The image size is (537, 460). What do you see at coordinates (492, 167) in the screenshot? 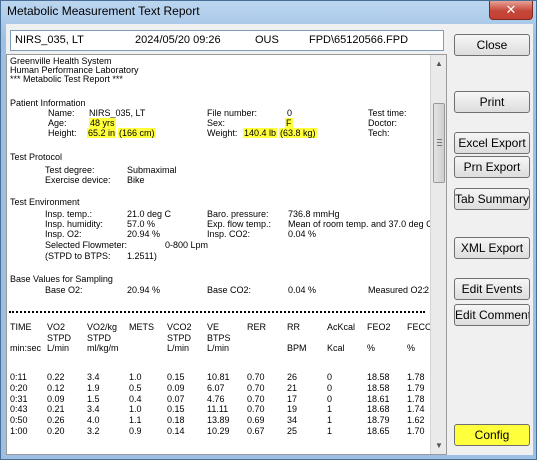
I see `prn-export-button: Prn Export` at bounding box center [492, 167].